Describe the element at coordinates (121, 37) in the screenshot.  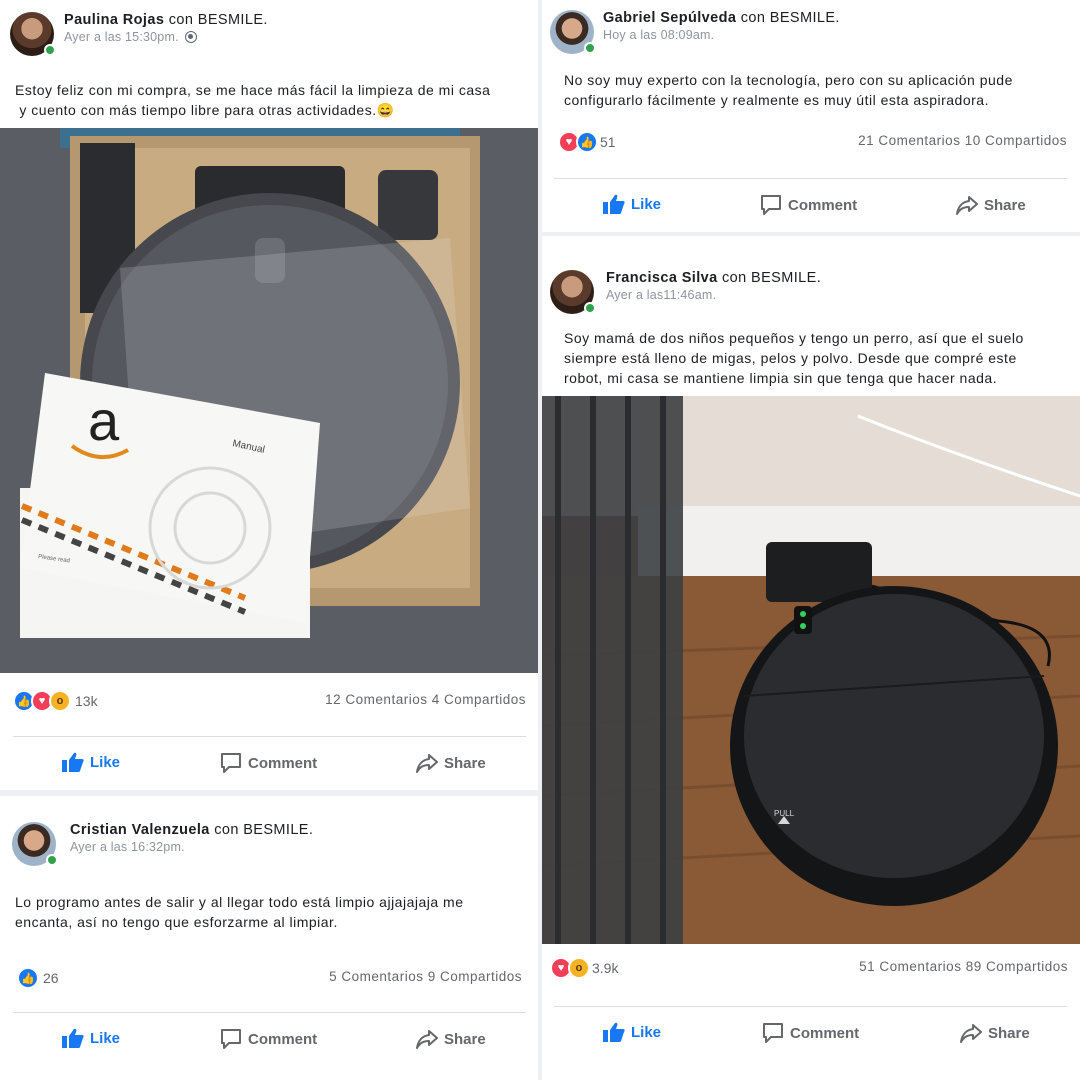
I see `post-time: Ayer a las 15:30pm.` at that location.